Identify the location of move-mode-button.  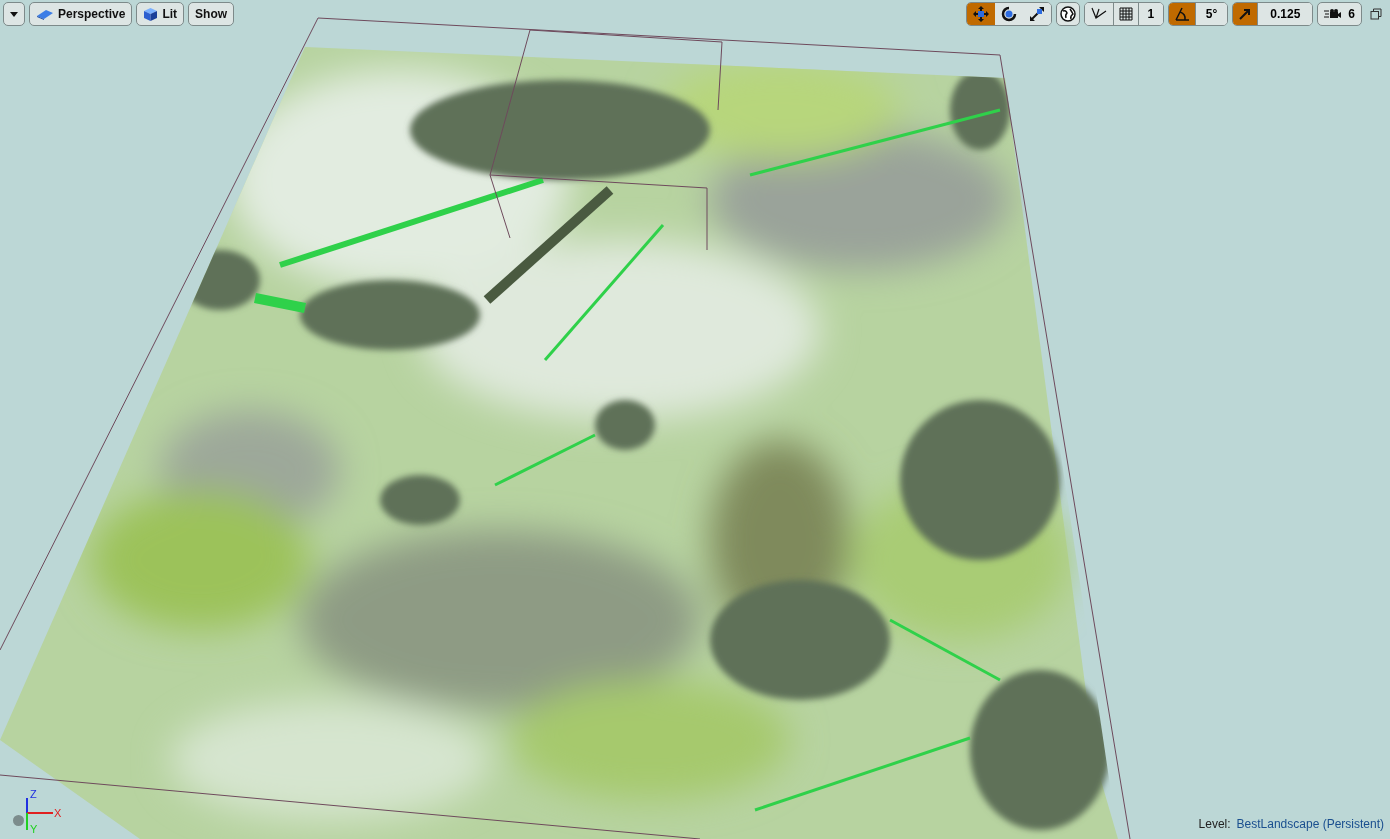
(980, 14).